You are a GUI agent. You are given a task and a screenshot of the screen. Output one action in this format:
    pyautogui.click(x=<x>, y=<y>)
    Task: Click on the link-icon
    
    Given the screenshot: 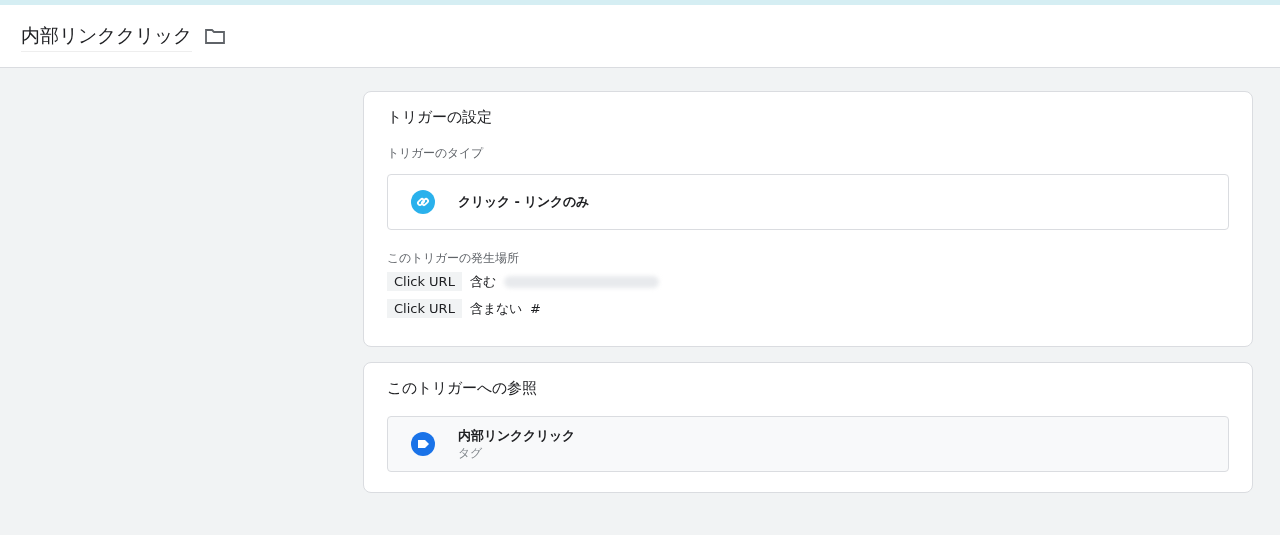 What is the action you would take?
    pyautogui.click(x=423, y=202)
    